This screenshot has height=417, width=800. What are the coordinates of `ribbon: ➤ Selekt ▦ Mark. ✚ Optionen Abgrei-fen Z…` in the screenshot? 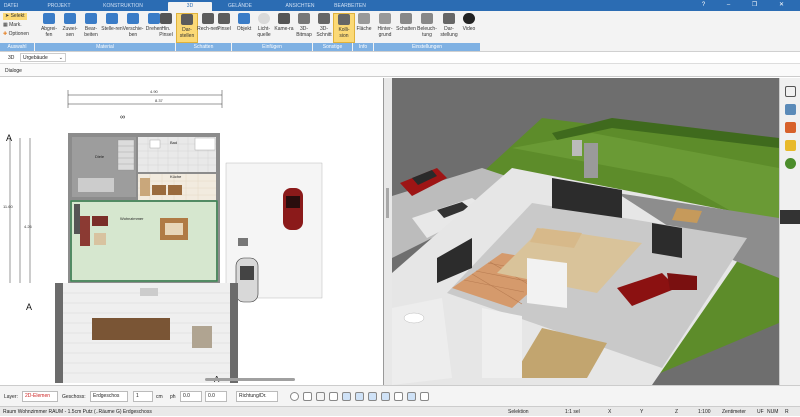 It's located at (400, 31).